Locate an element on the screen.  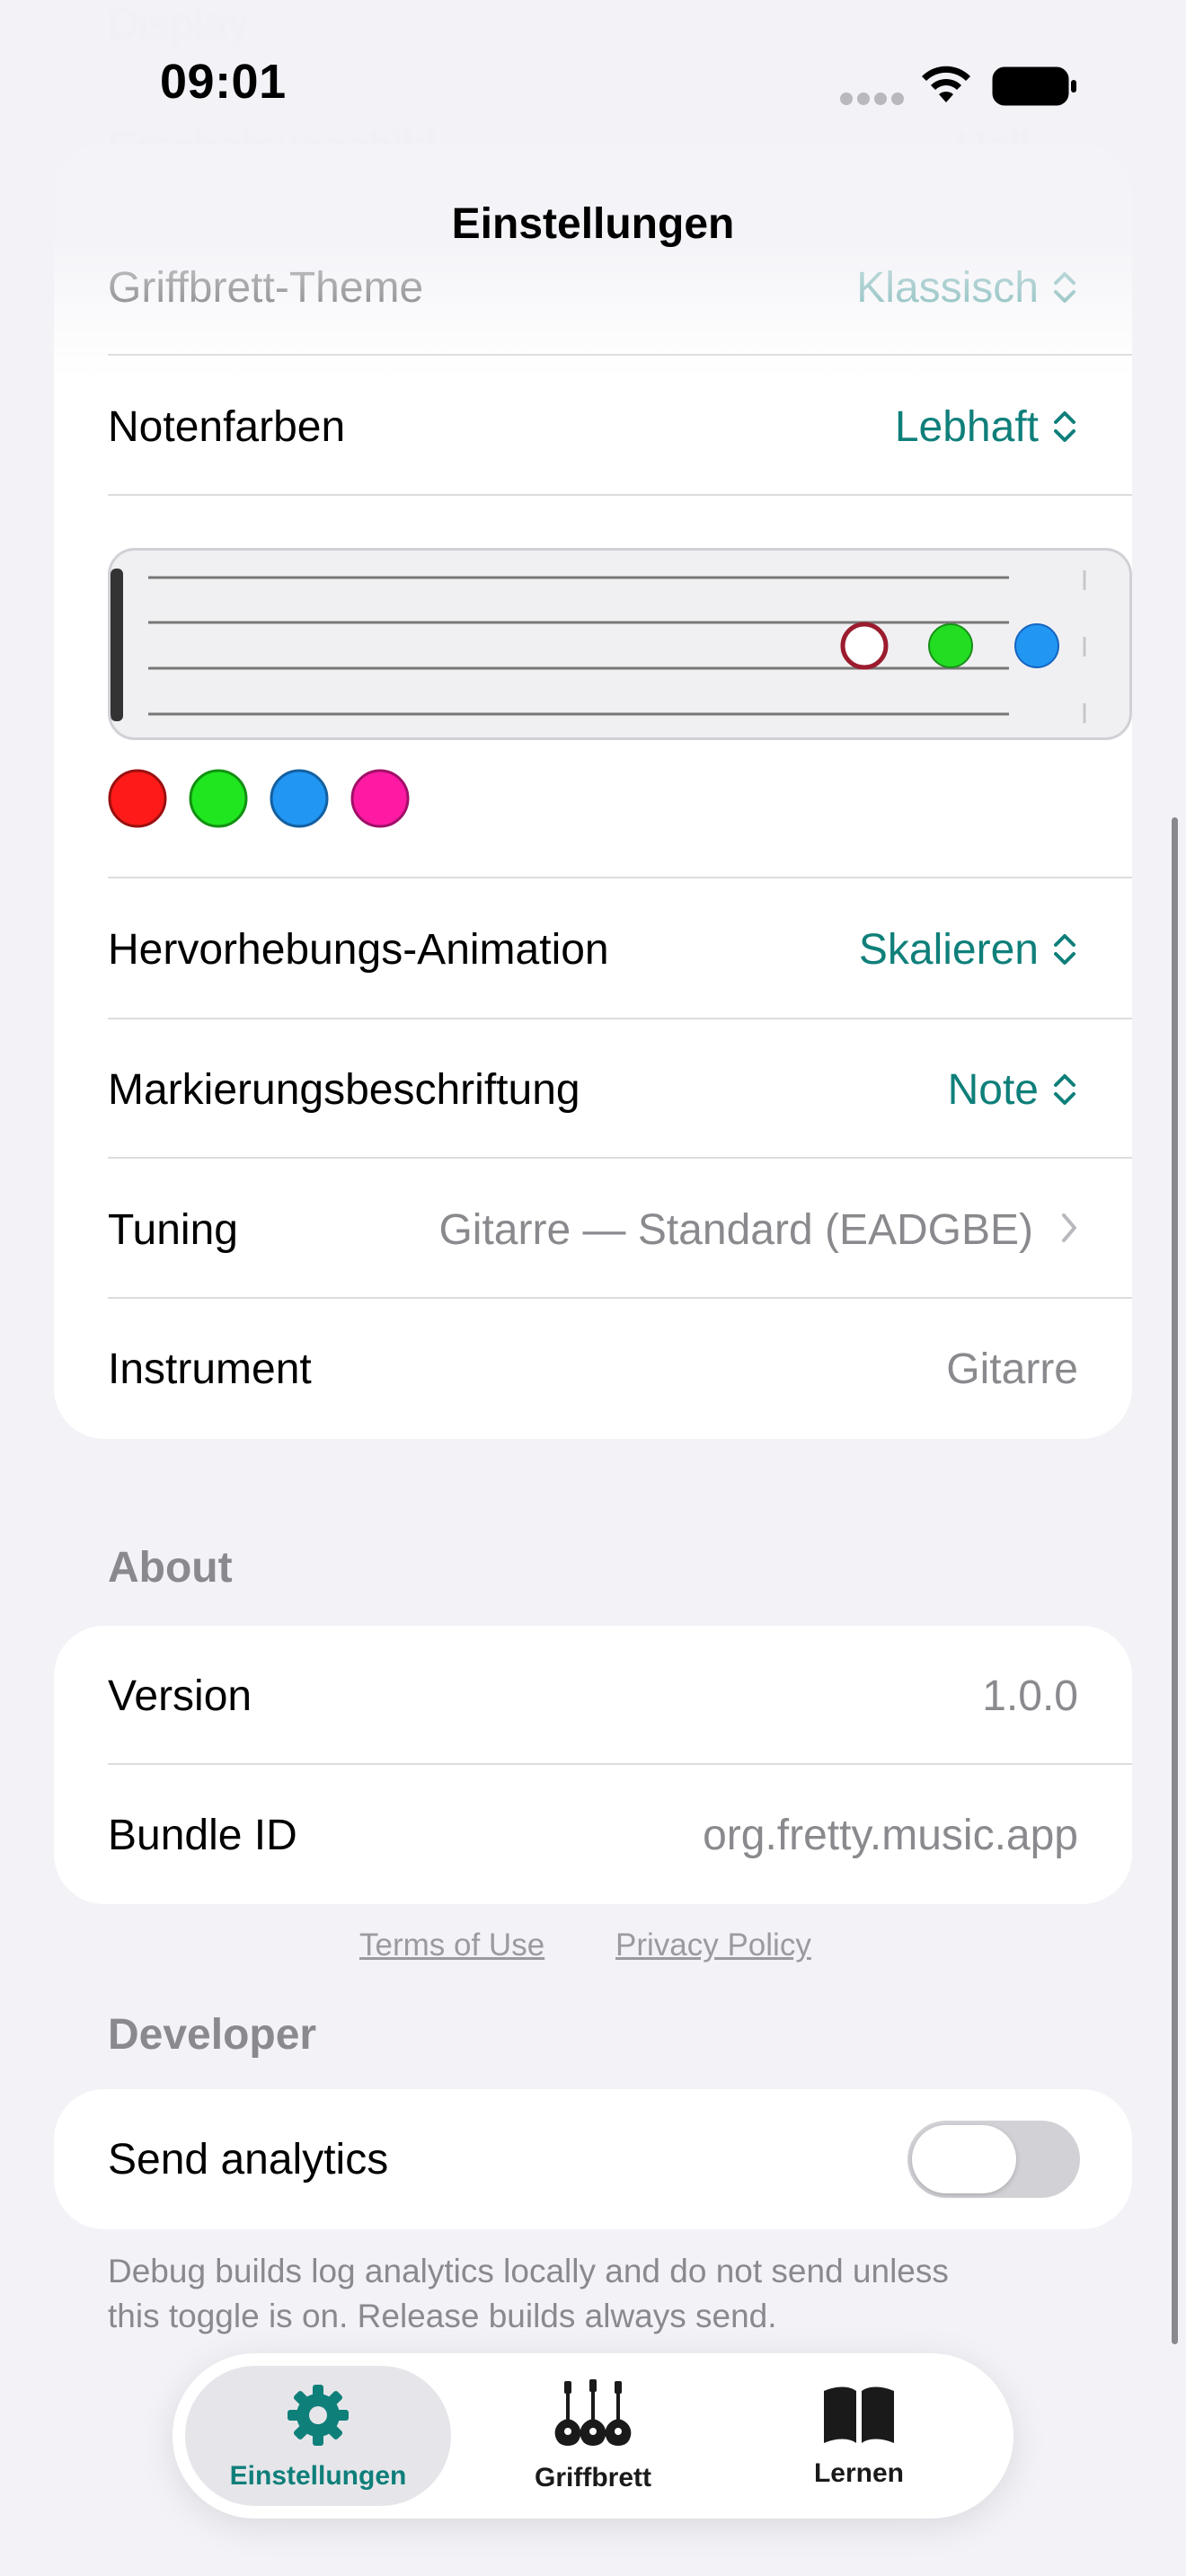
scrollbar is located at coordinates (1175, 1580).